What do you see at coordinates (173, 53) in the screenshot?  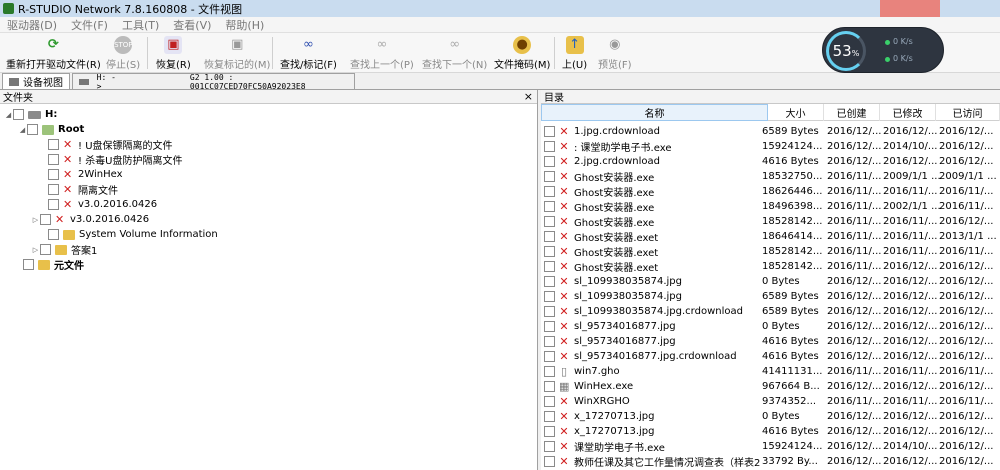 I see `recover-button: ▣ 恢复(R)` at bounding box center [173, 53].